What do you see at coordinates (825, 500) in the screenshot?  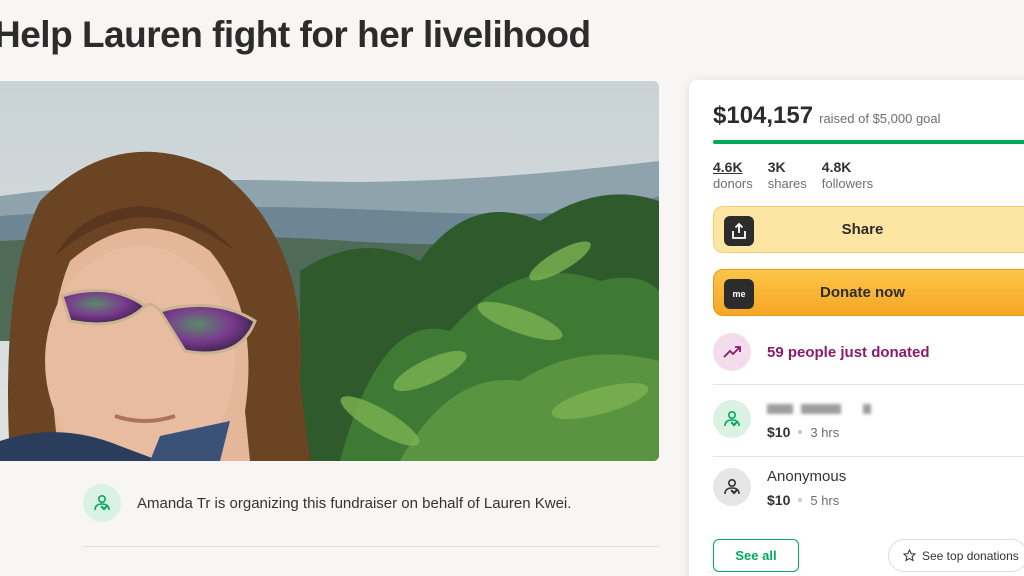 I see `donation-time: 5 hrs` at bounding box center [825, 500].